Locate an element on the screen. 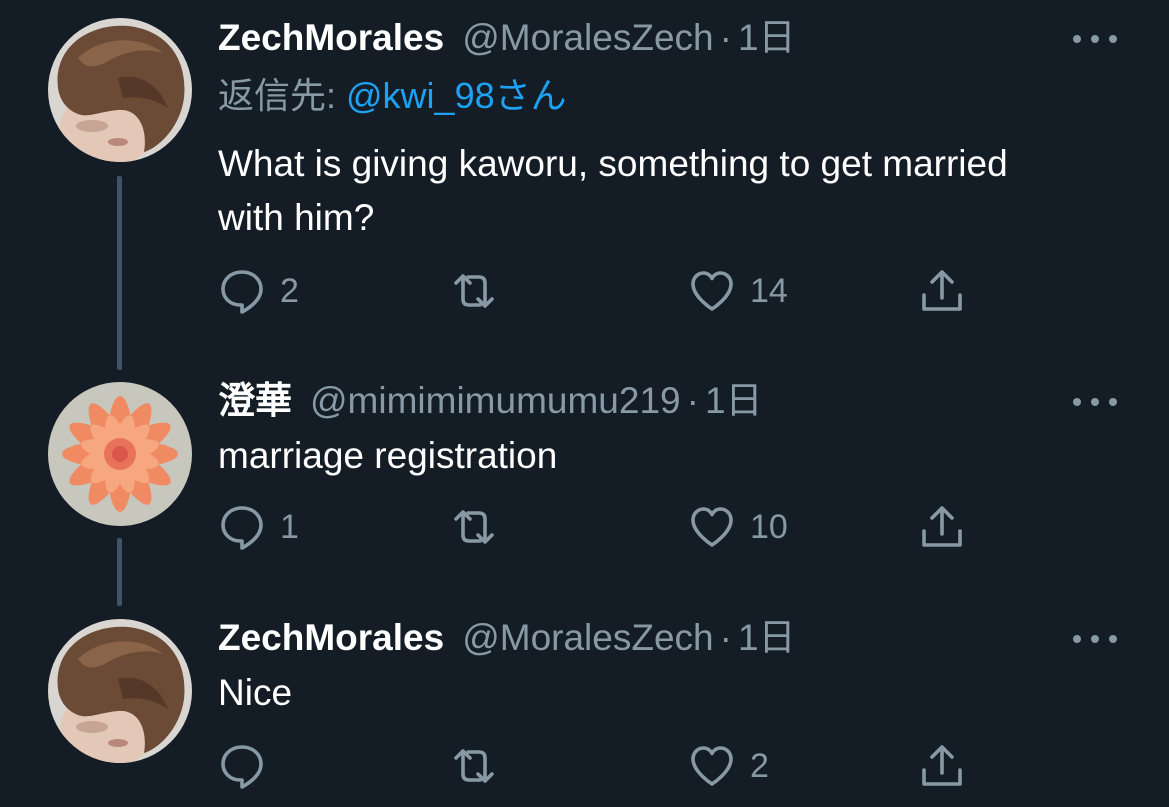  reply-to-line: 返信先: @kwi_98さん is located at coordinates (392, 96).